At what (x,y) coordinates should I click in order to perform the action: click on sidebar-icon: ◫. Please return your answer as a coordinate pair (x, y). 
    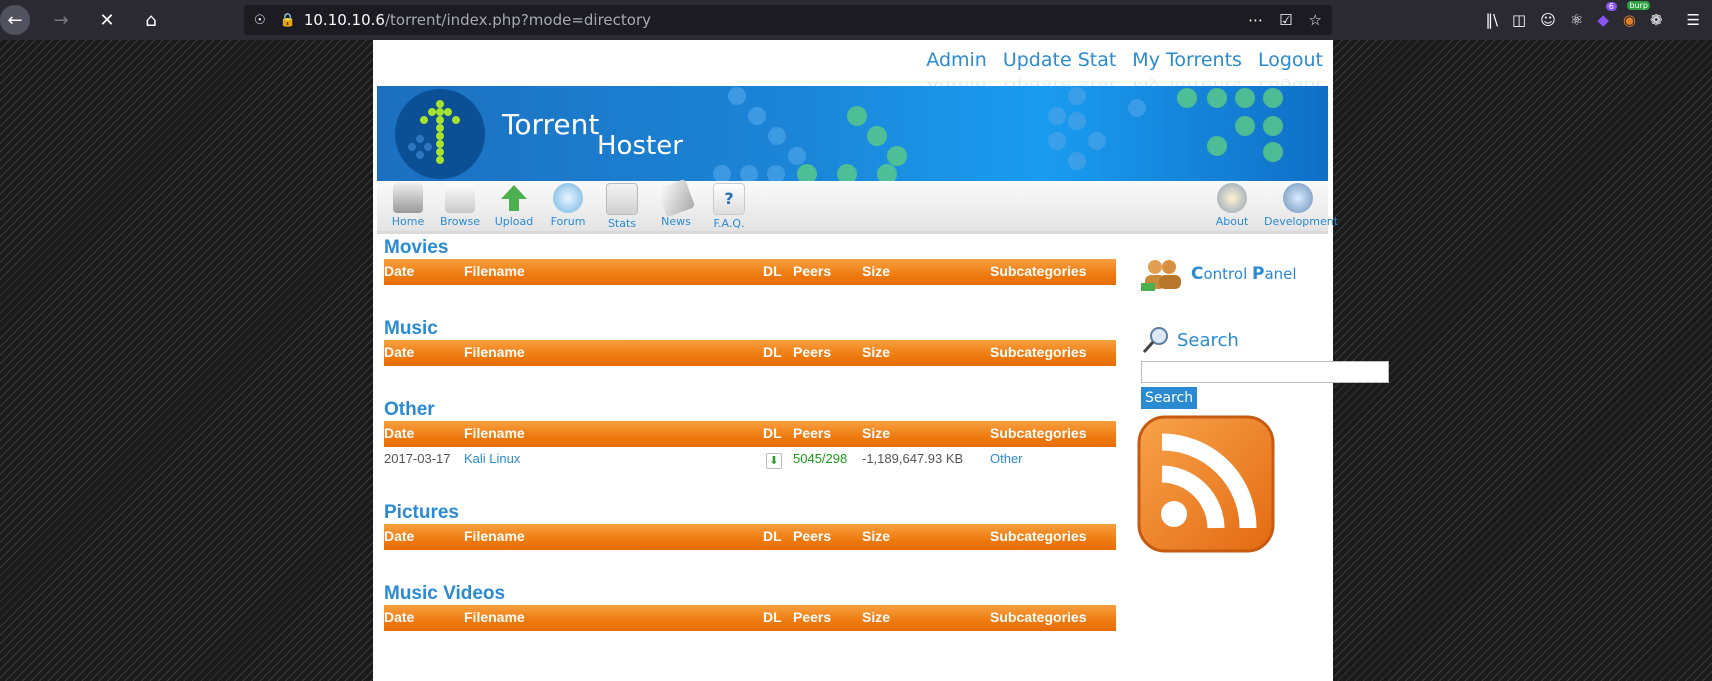
    Looking at the image, I should click on (1519, 20).